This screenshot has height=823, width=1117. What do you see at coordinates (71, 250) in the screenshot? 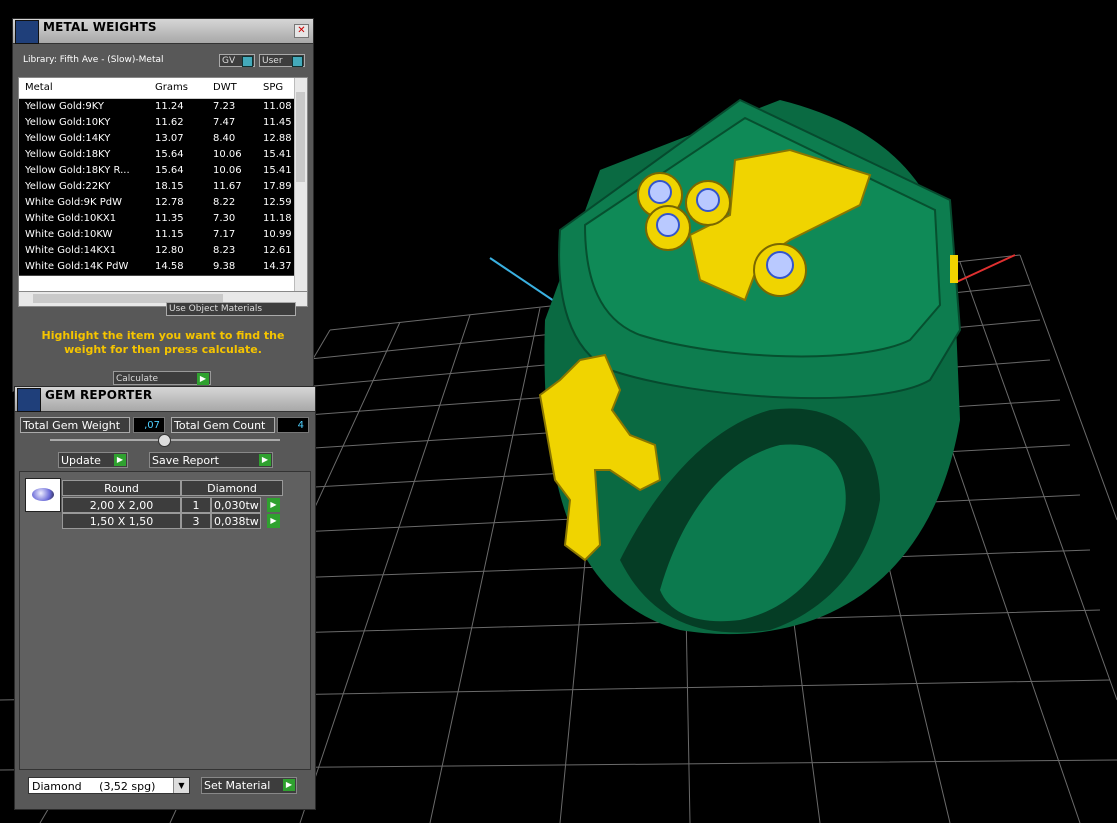
I see `table-cell: White Gold:14KX1` at bounding box center [71, 250].